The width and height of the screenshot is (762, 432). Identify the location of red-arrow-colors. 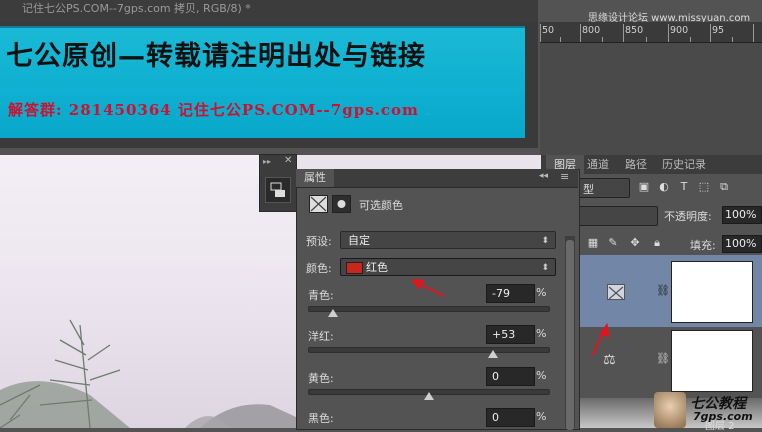
(431, 289).